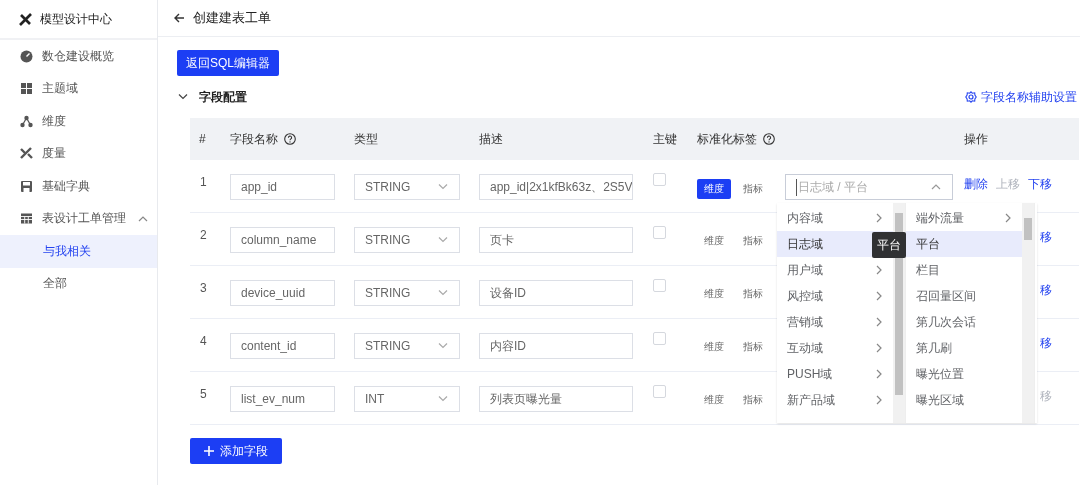 This screenshot has width=1080, height=485. I want to click on row-number: 4, so click(203, 340).